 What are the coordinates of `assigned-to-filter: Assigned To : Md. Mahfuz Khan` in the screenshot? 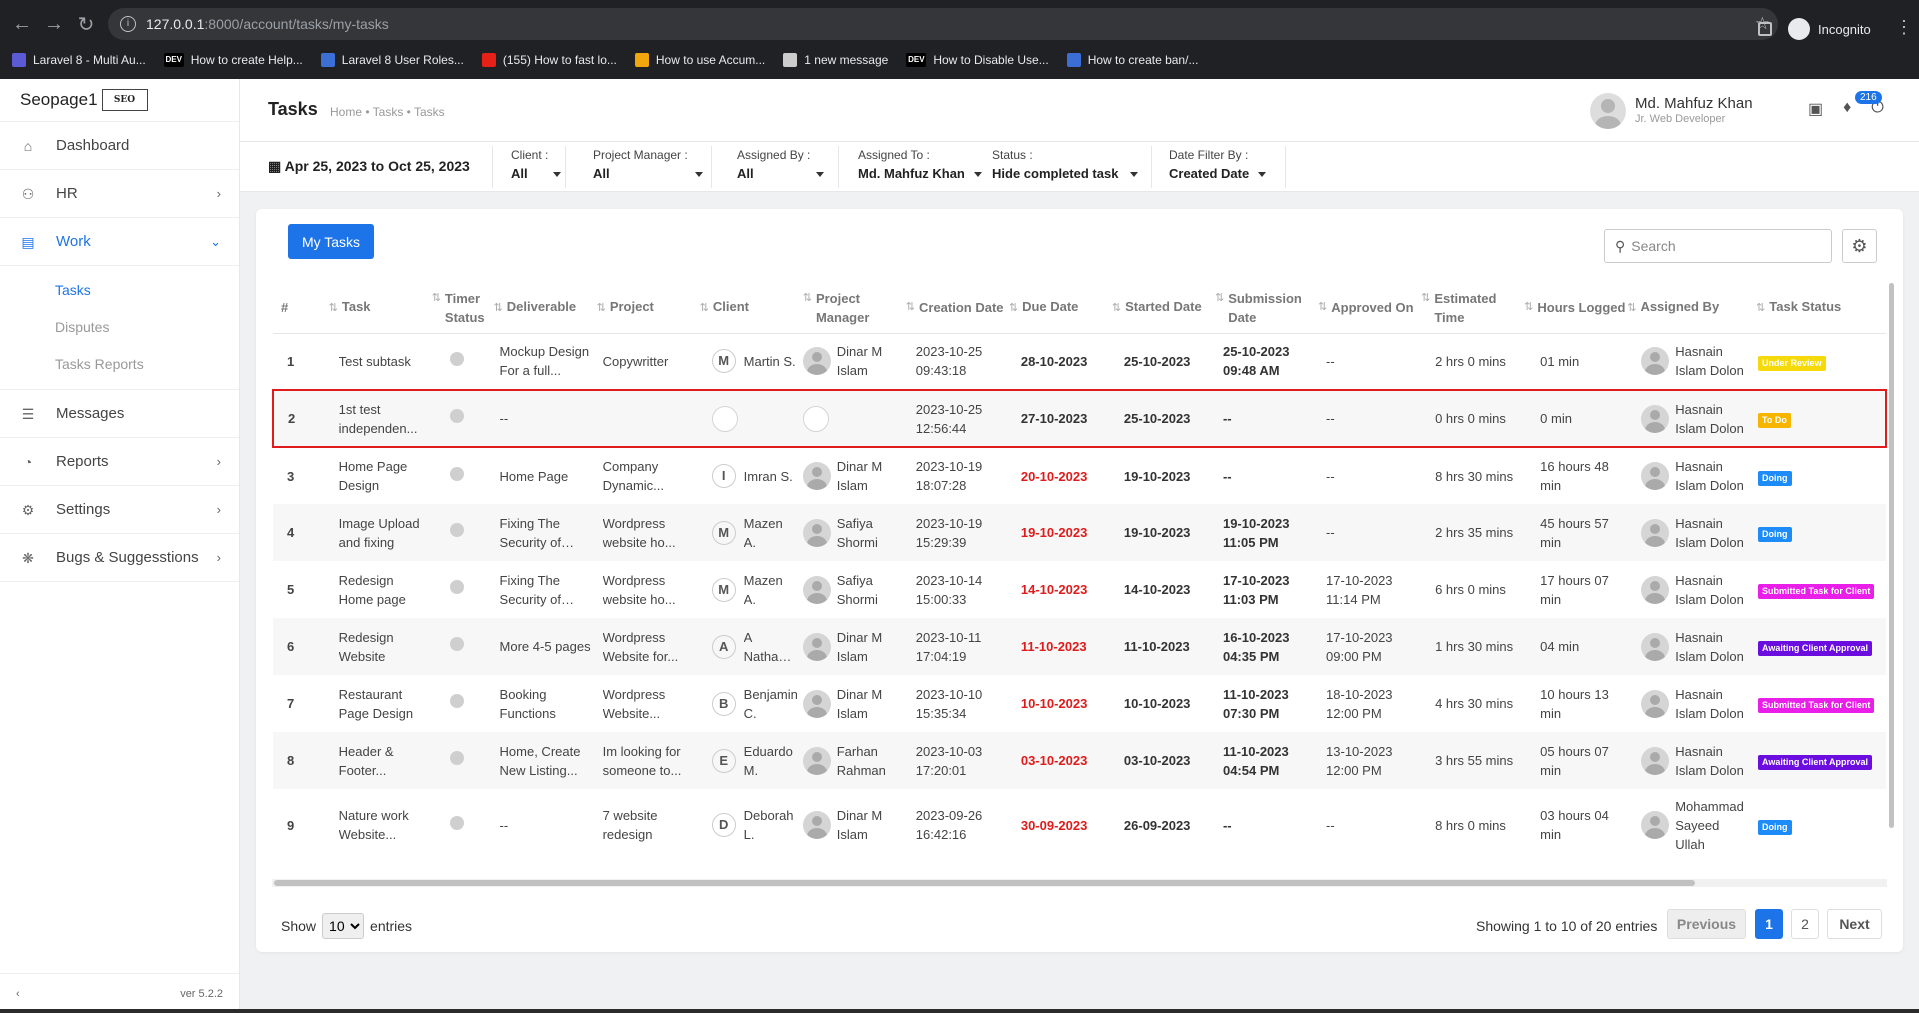 It's located at (923, 164).